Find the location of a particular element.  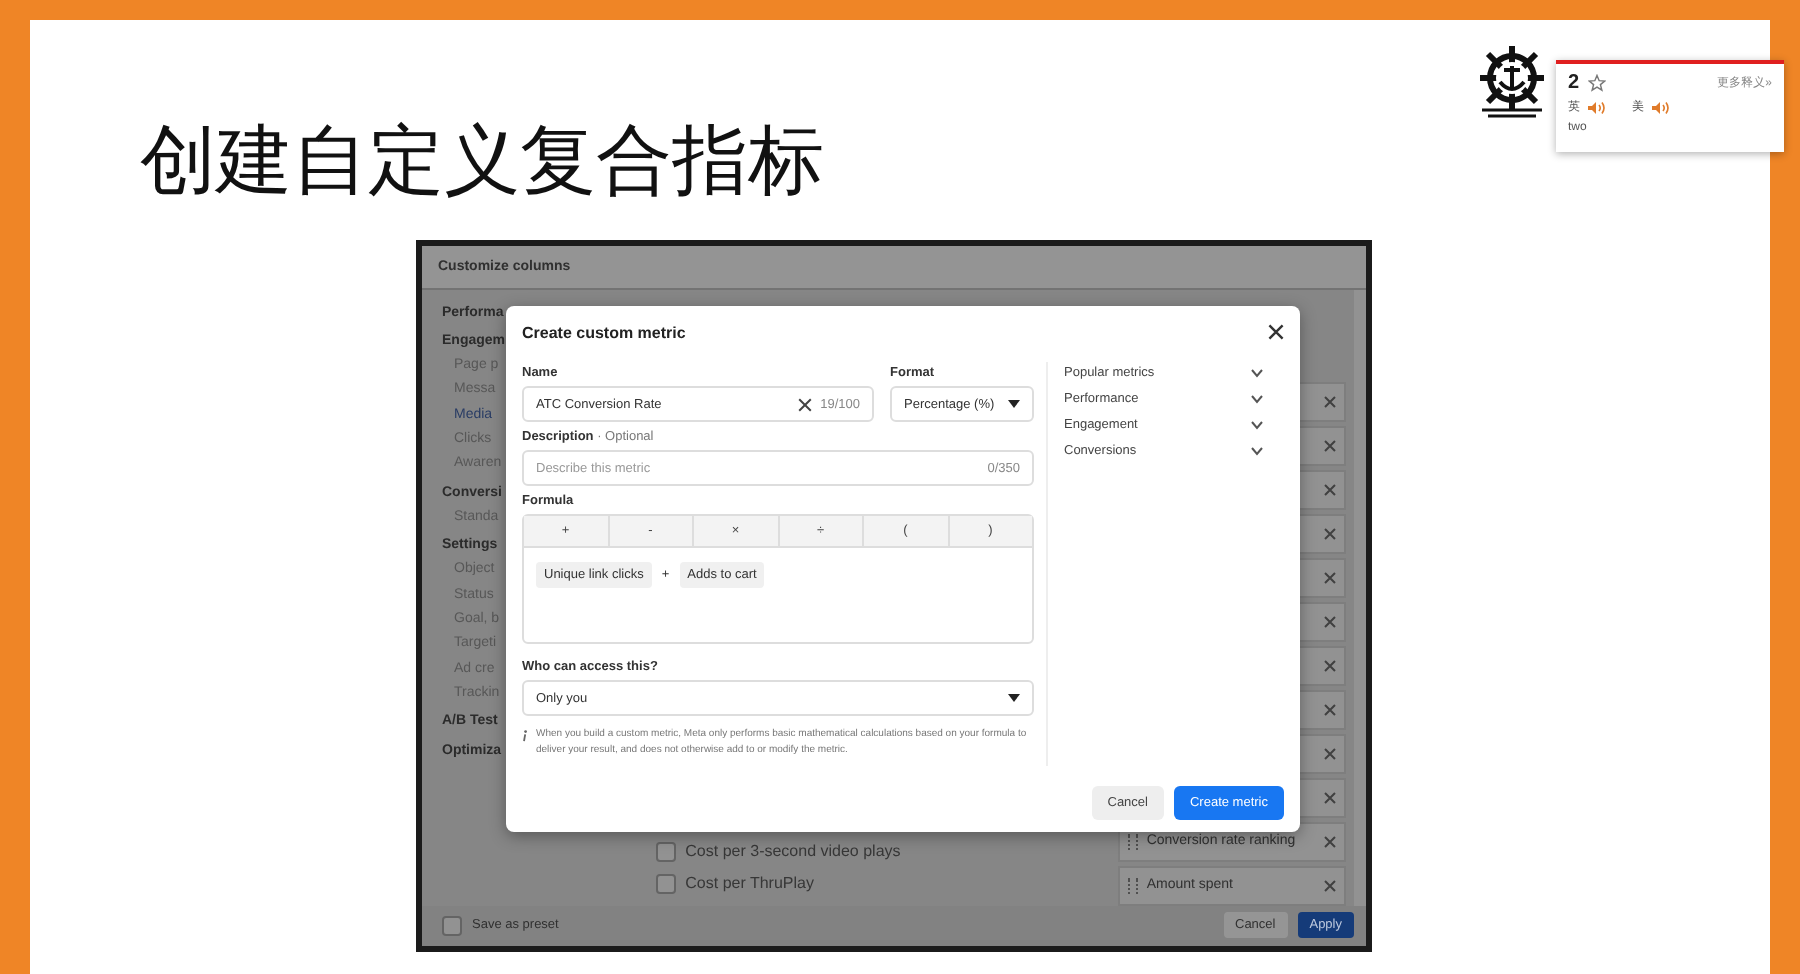

modal-title: Create custom metric is located at coordinates (604, 332).